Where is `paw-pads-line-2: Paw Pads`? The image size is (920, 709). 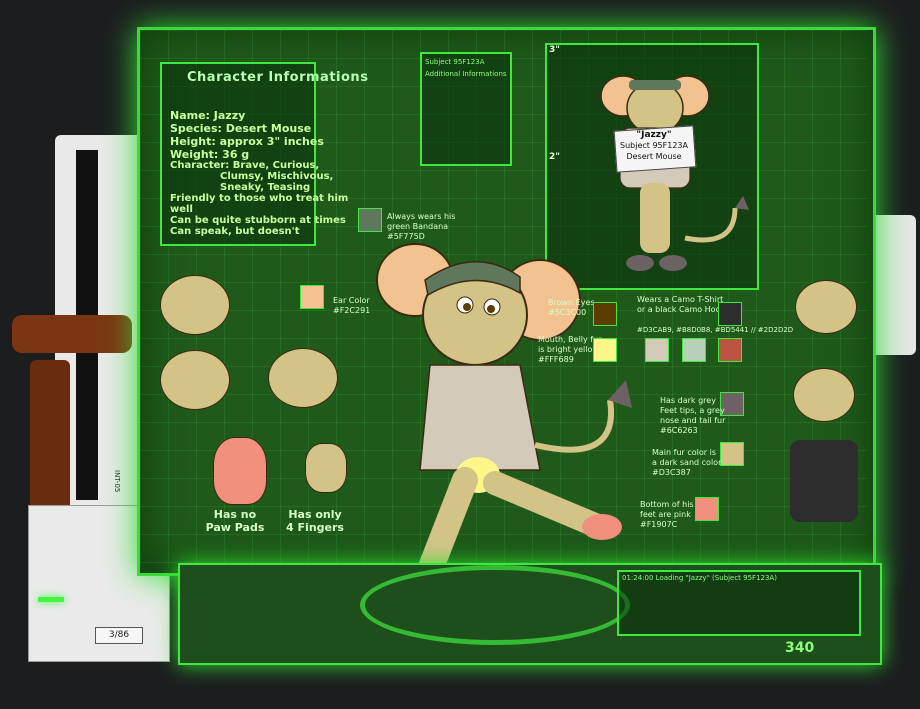 paw-pads-line-2: Paw Pads is located at coordinates (235, 527).